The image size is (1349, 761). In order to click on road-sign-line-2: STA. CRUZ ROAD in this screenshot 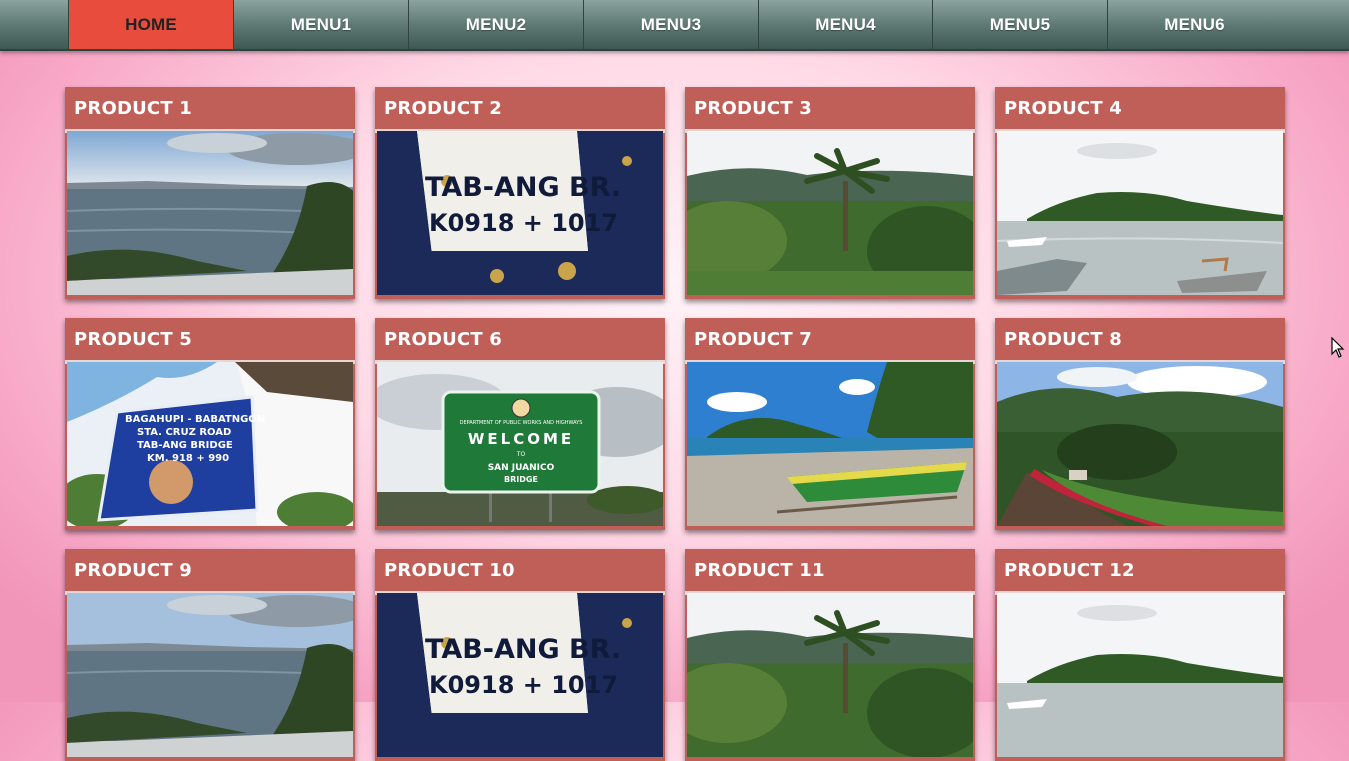, I will do `click(184, 432)`.